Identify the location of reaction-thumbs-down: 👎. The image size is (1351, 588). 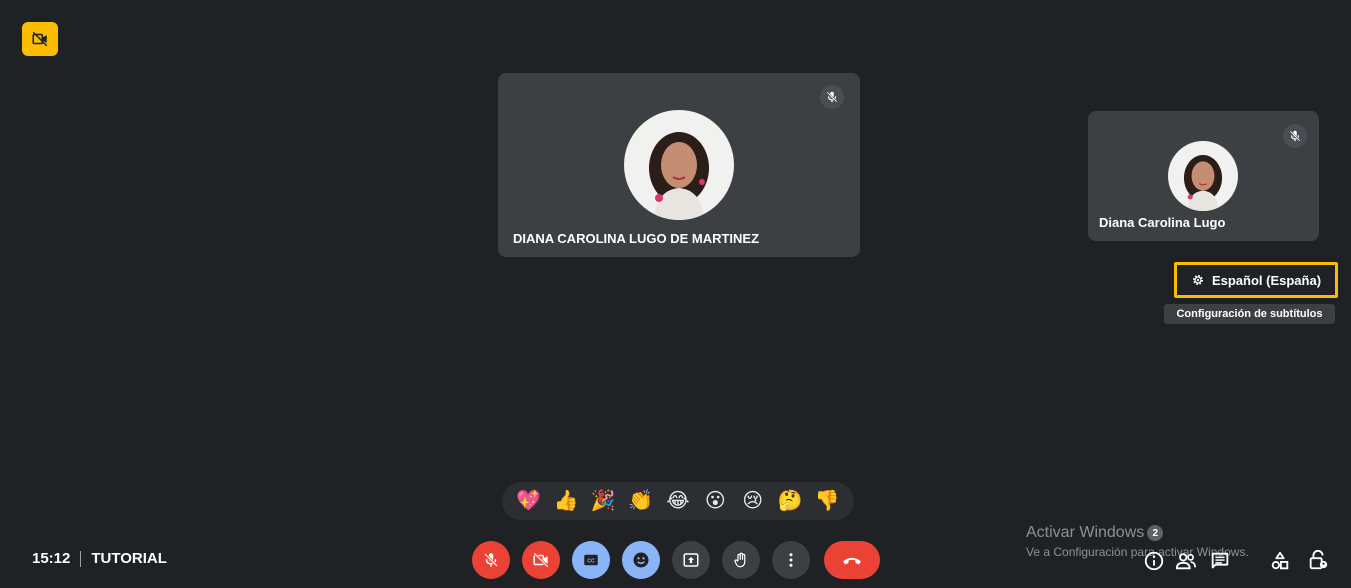
(827, 501).